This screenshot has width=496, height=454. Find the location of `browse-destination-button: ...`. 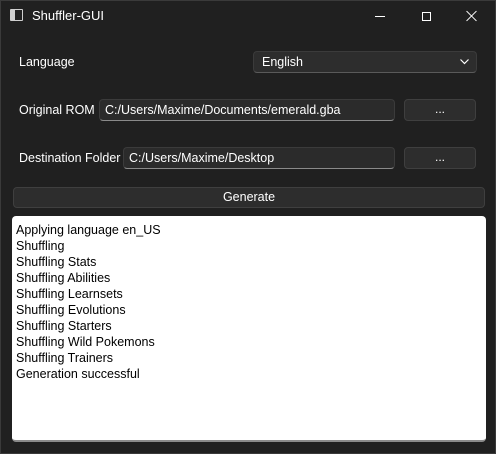

browse-destination-button: ... is located at coordinates (440, 158).